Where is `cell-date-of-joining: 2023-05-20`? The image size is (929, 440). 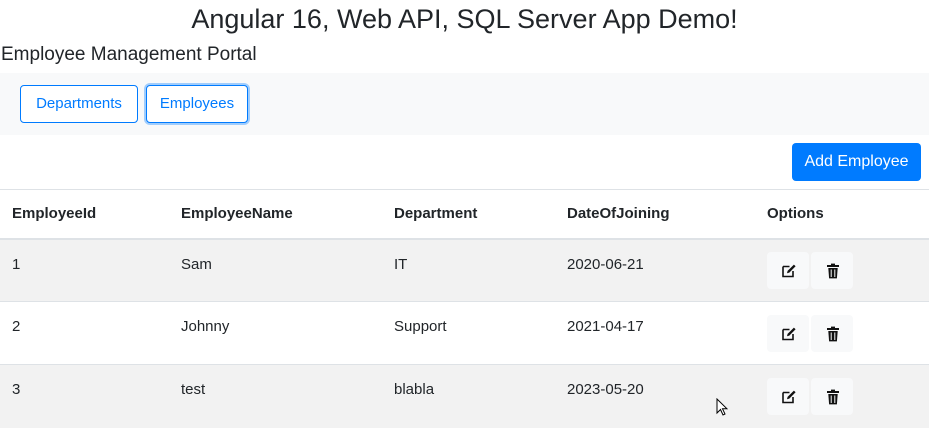
cell-date-of-joining: 2023-05-20 is located at coordinates (655, 396).